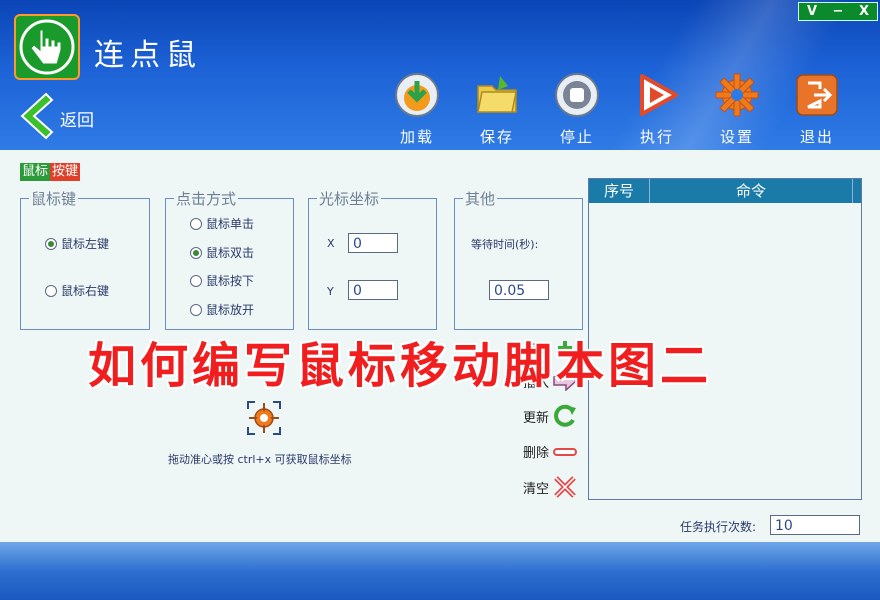 This screenshot has width=880, height=600. Describe the element at coordinates (330, 291) in the screenshot. I see `y-label: Y` at that location.